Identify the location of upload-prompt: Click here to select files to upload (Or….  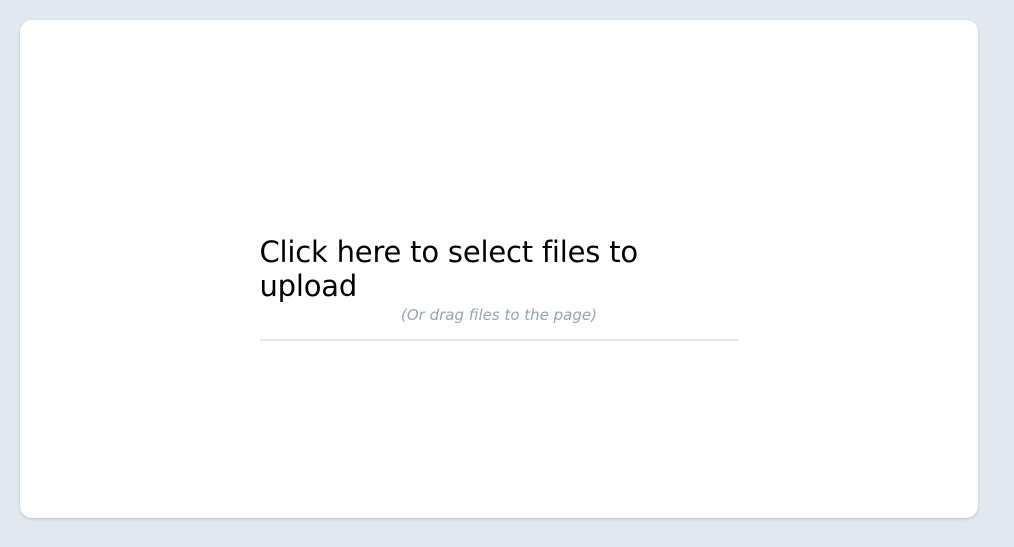
(499, 288).